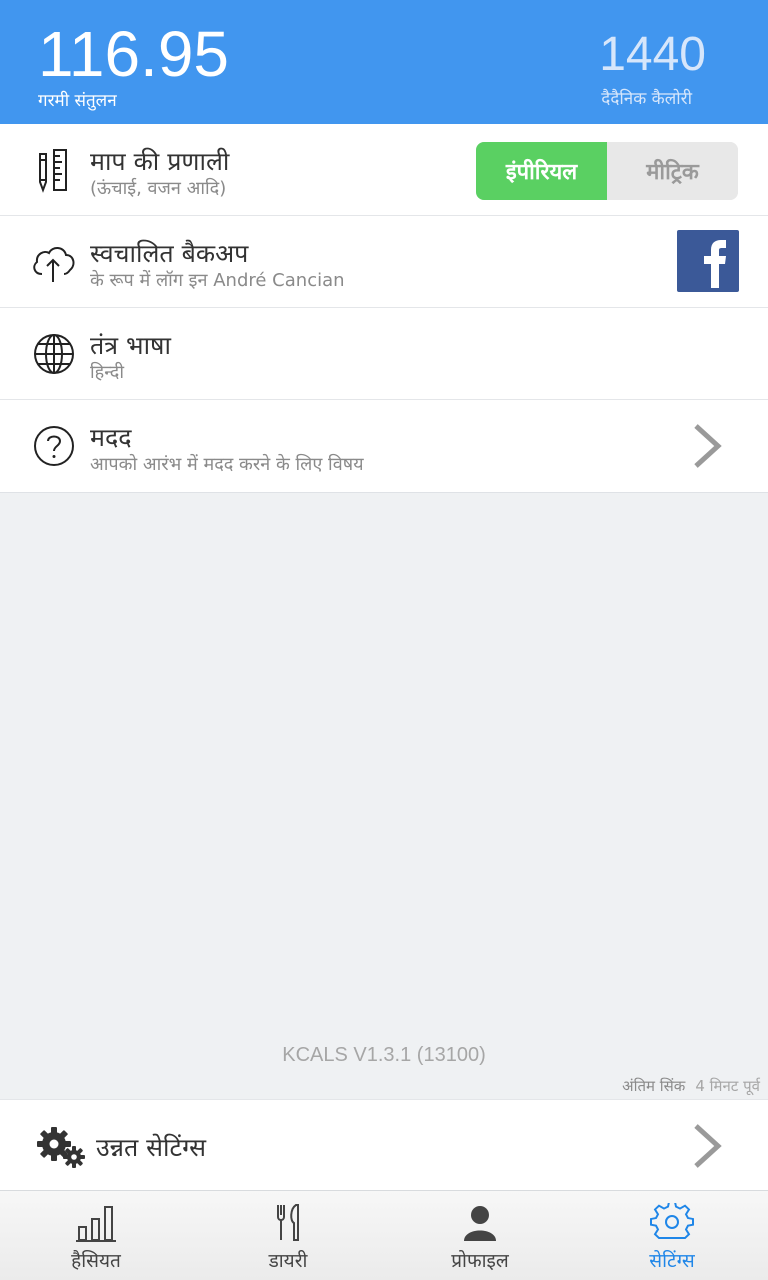 This screenshot has height=1280, width=768. I want to click on units-subtitle: (ऊंचाई, वजन आदि), so click(158, 188).